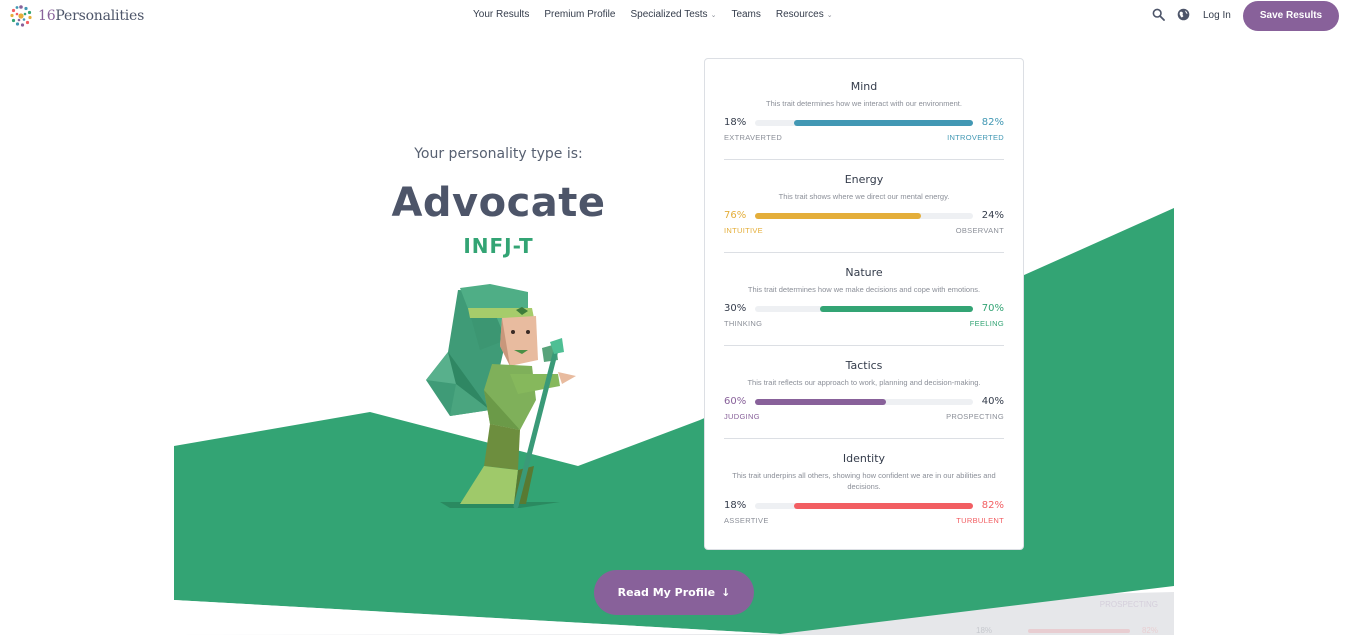 Image resolution: width=1352 pixels, height=635 pixels. I want to click on trait-right-label: OBSERVANT, so click(979, 230).